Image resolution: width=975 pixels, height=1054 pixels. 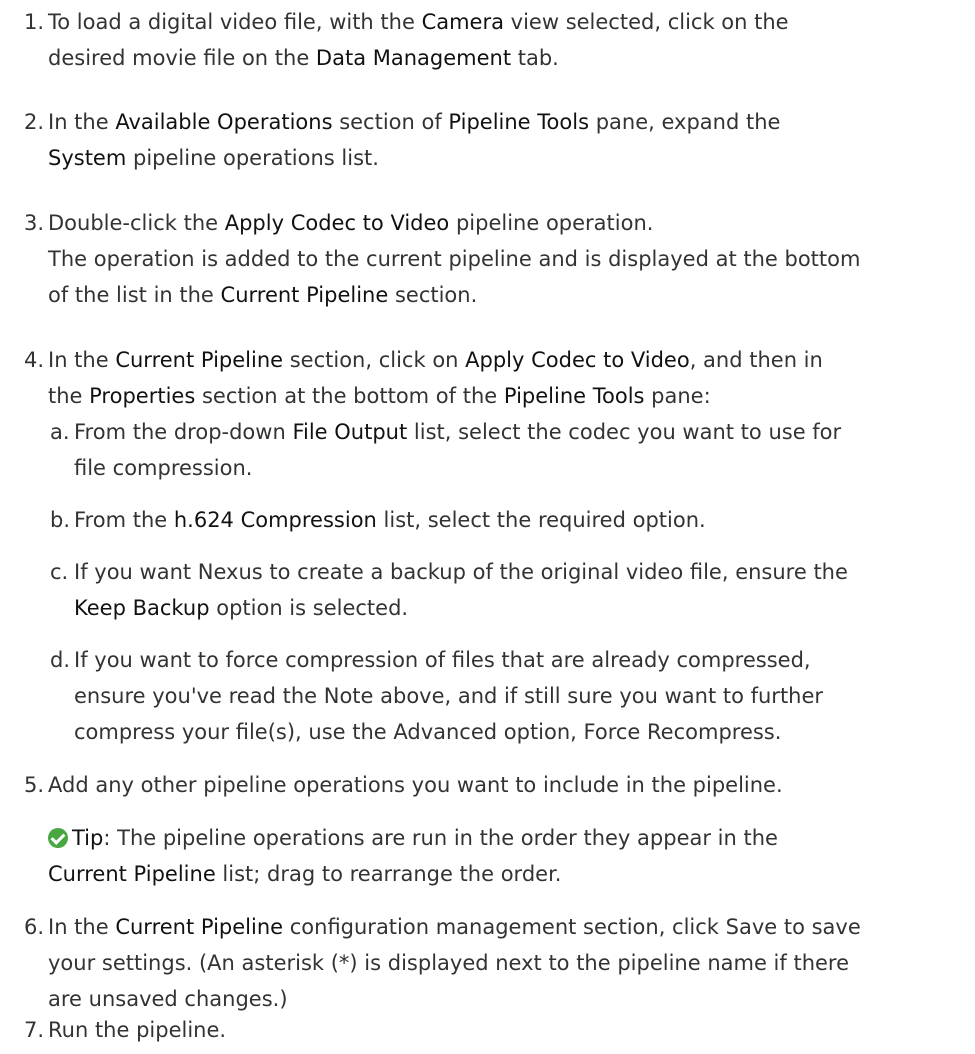 What do you see at coordinates (349, 396) in the screenshot?
I see `text-run: section at the bottom of the` at bounding box center [349, 396].